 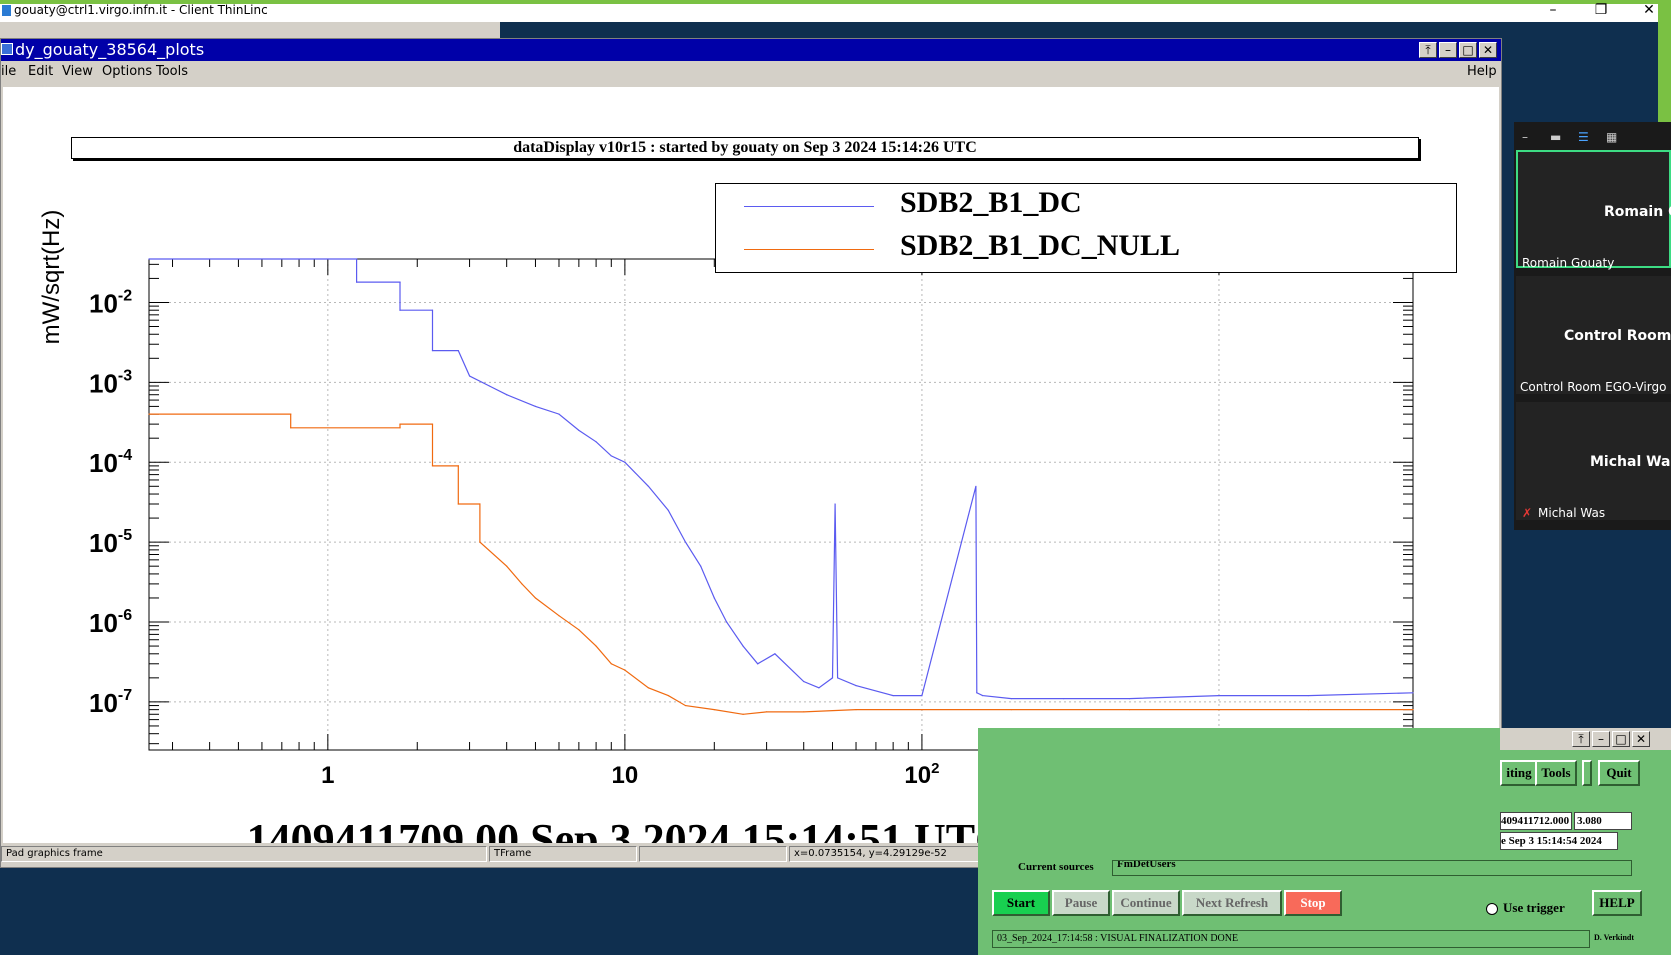 What do you see at coordinates (110, 542) in the screenshot?
I see `y-tick-label: 10-5` at bounding box center [110, 542].